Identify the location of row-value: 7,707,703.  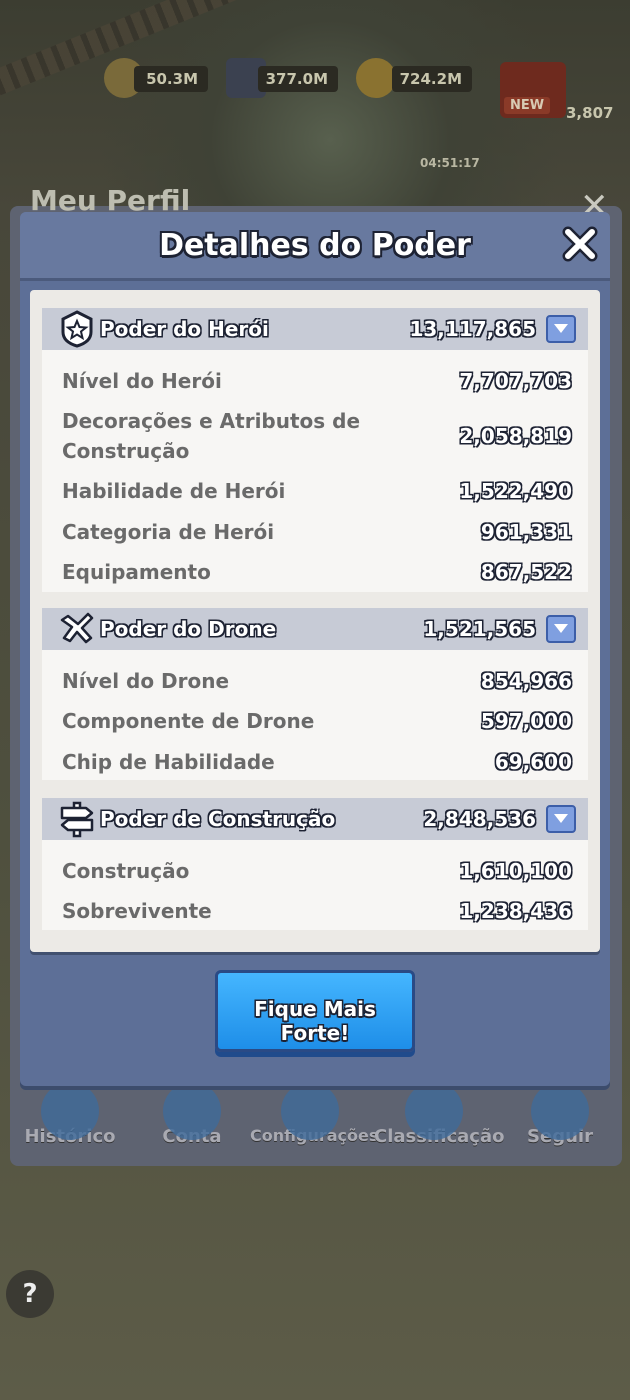
(515, 381).